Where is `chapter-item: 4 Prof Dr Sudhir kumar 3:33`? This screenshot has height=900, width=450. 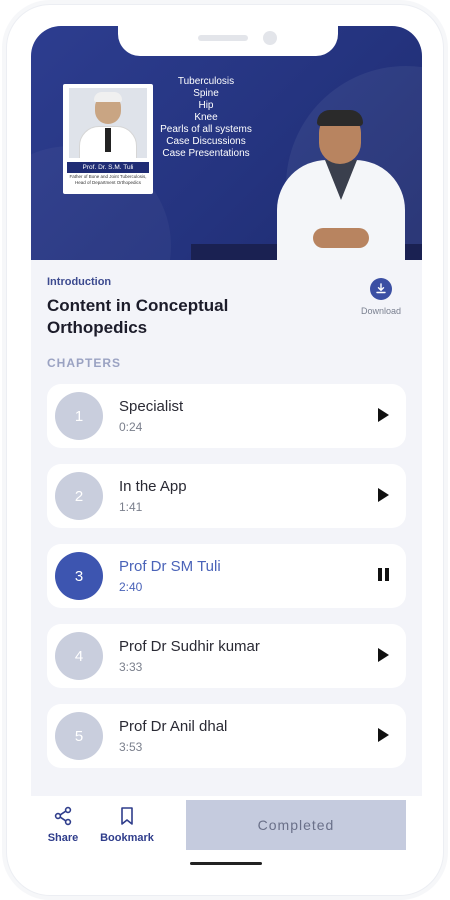
chapter-item: 4 Prof Dr Sudhir kumar 3:33 is located at coordinates (226, 656).